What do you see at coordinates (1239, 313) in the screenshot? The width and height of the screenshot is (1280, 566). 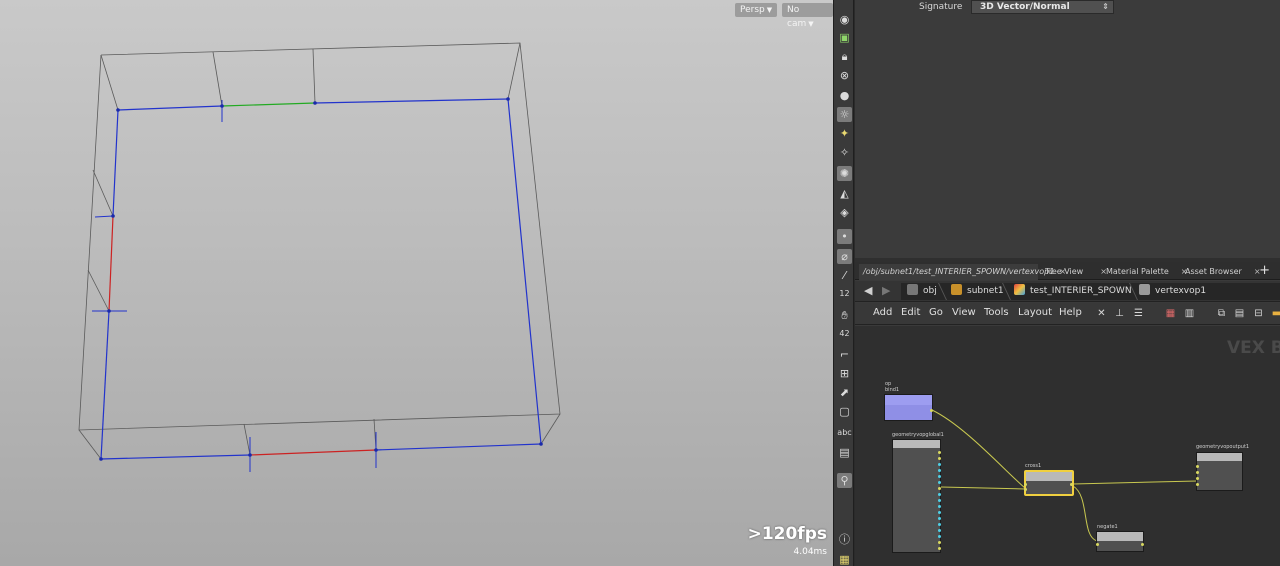 I see `sticky-note-icon: ▤` at bounding box center [1239, 313].